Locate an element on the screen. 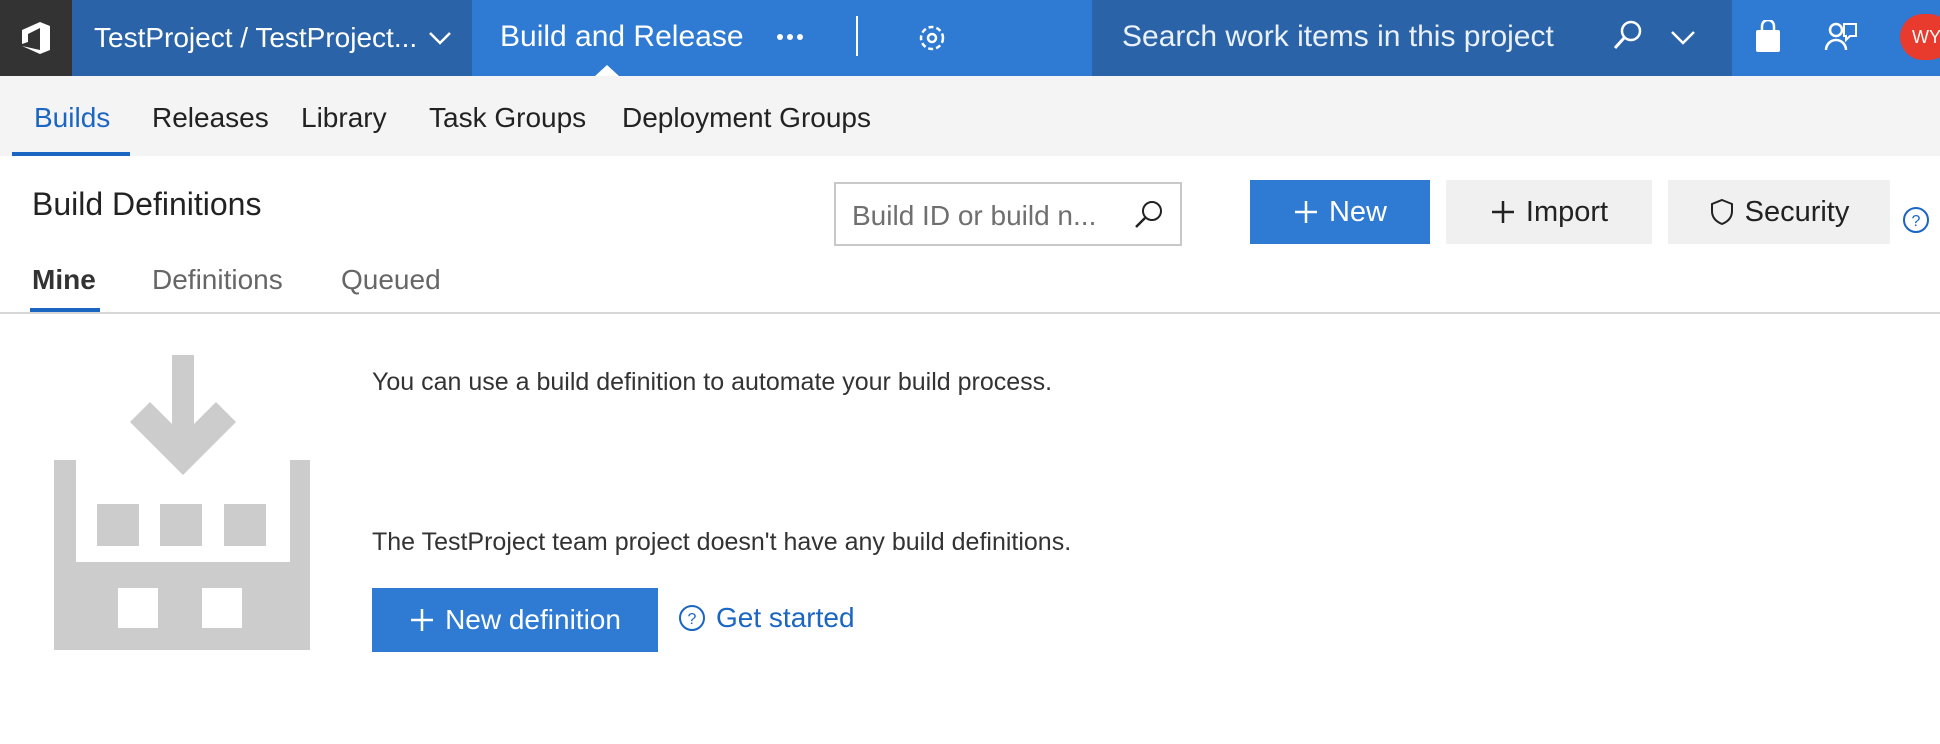  more-icon is located at coordinates (790, 37).